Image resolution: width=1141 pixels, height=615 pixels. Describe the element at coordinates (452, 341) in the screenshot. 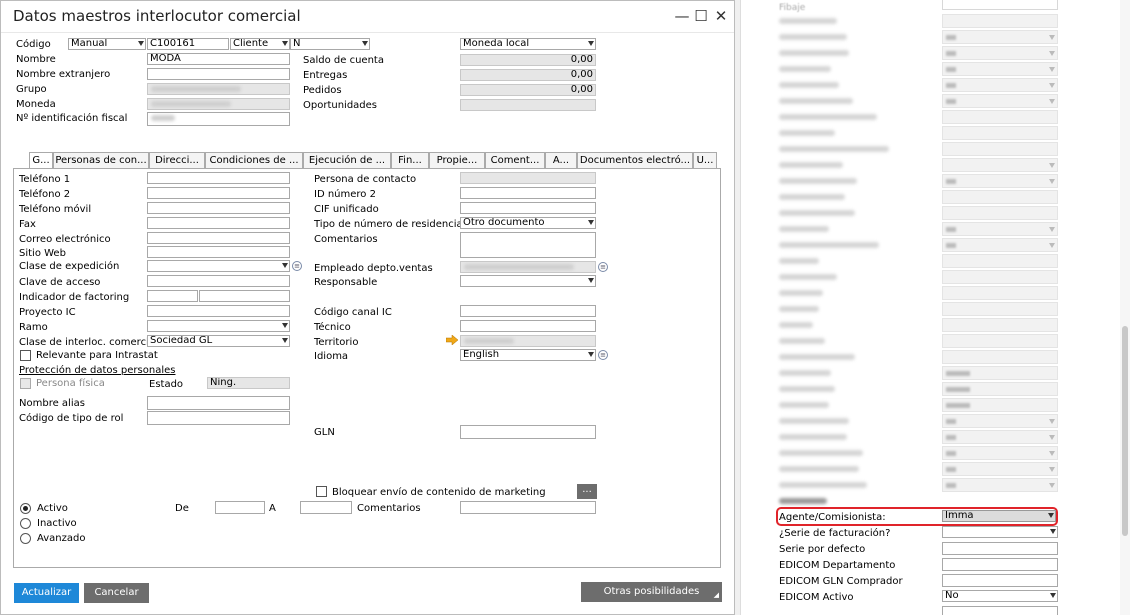

I see `link-arrow-icon` at that location.